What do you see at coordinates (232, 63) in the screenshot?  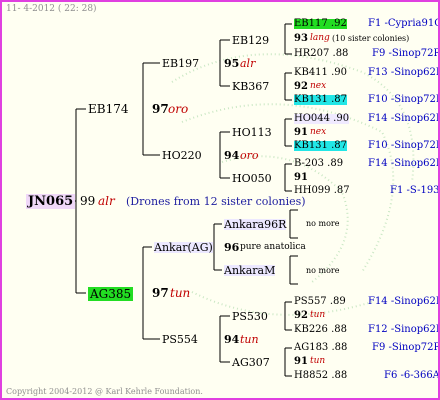 I see `gen2-ss-year: 95` at bounding box center [232, 63].